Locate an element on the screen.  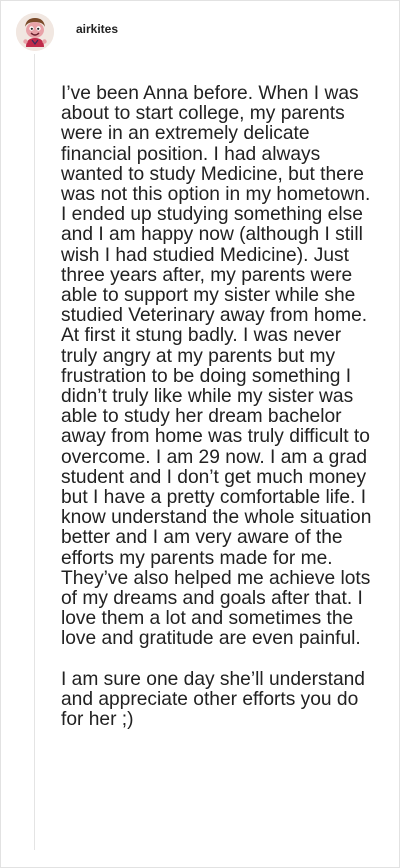
avatar is located at coordinates (35, 32).